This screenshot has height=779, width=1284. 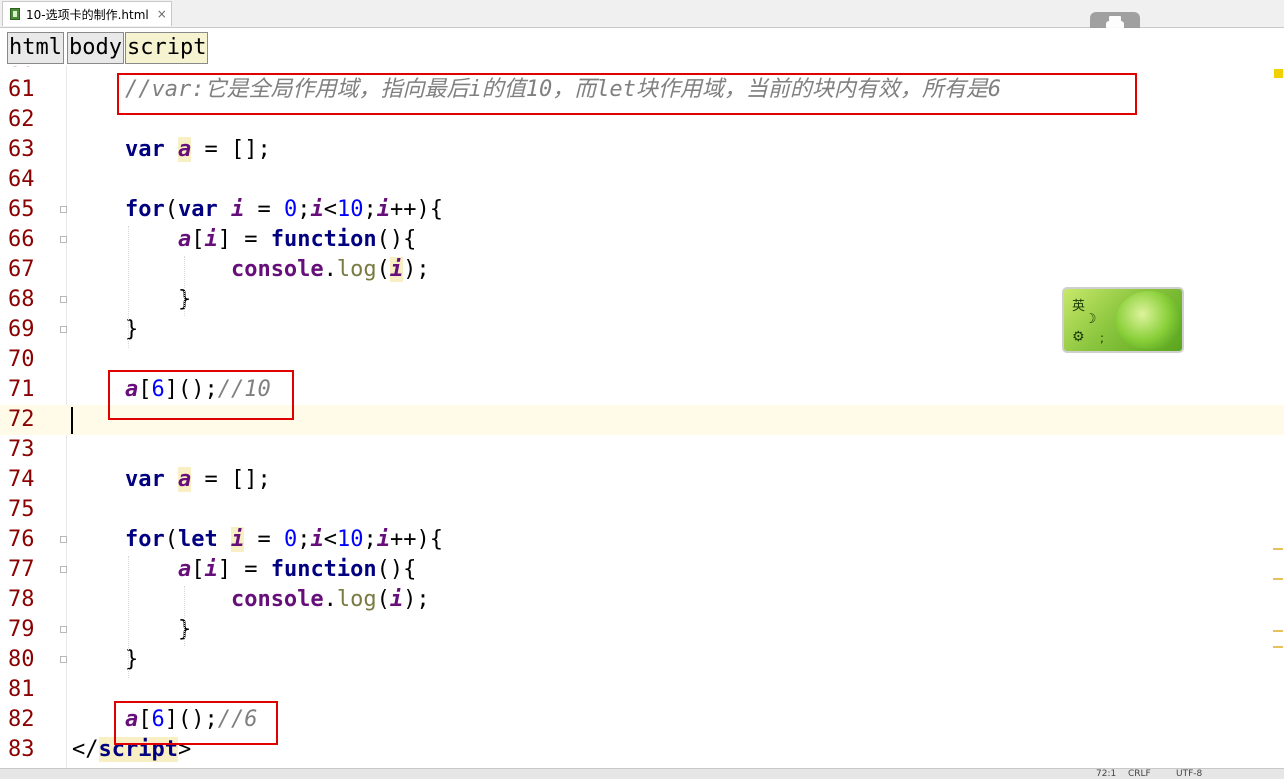 What do you see at coordinates (72, 420) in the screenshot?
I see `text-caret` at bounding box center [72, 420].